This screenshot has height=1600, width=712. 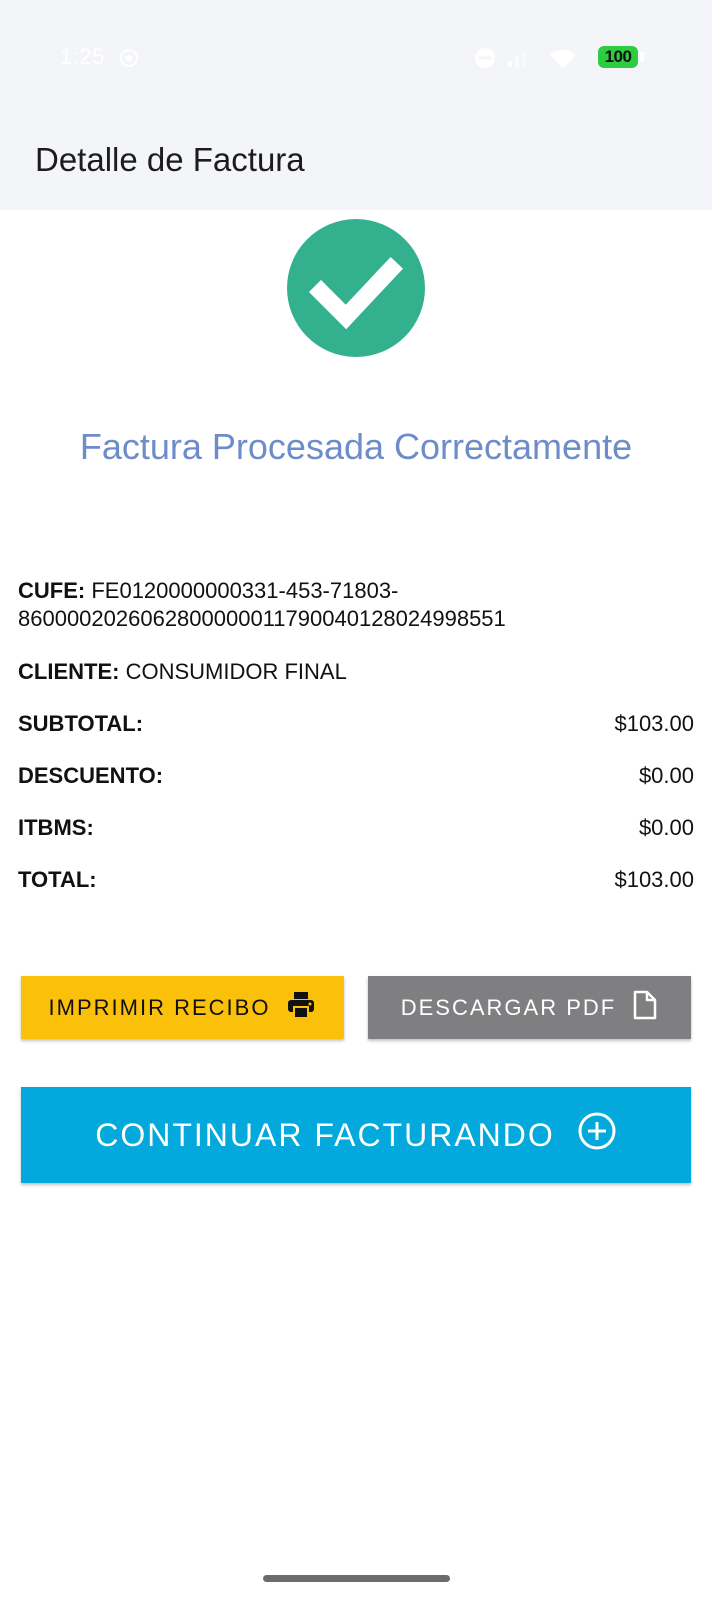 What do you see at coordinates (91, 775) in the screenshot?
I see `descuento-label: DESCUENTO:` at bounding box center [91, 775].